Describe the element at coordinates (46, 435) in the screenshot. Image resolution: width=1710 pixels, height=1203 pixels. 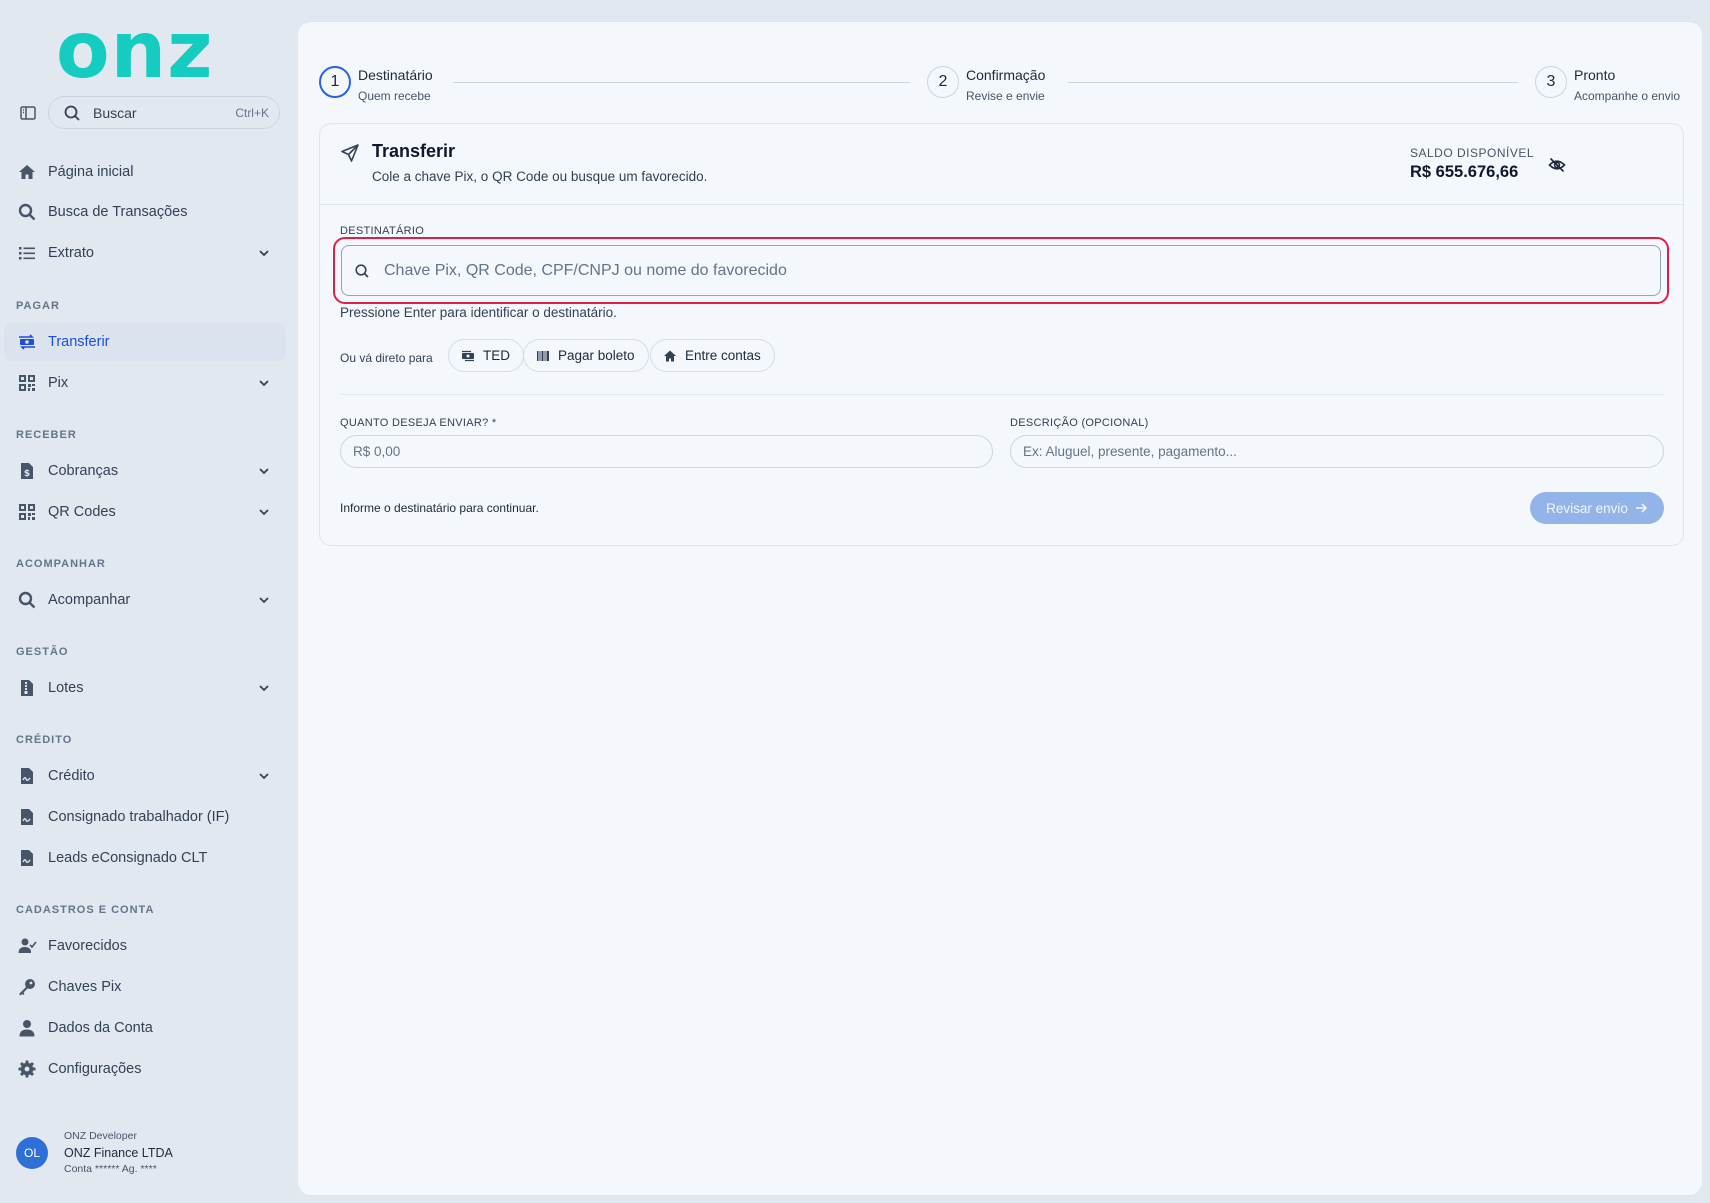
I see `section-label-receive: RECEBER` at that location.